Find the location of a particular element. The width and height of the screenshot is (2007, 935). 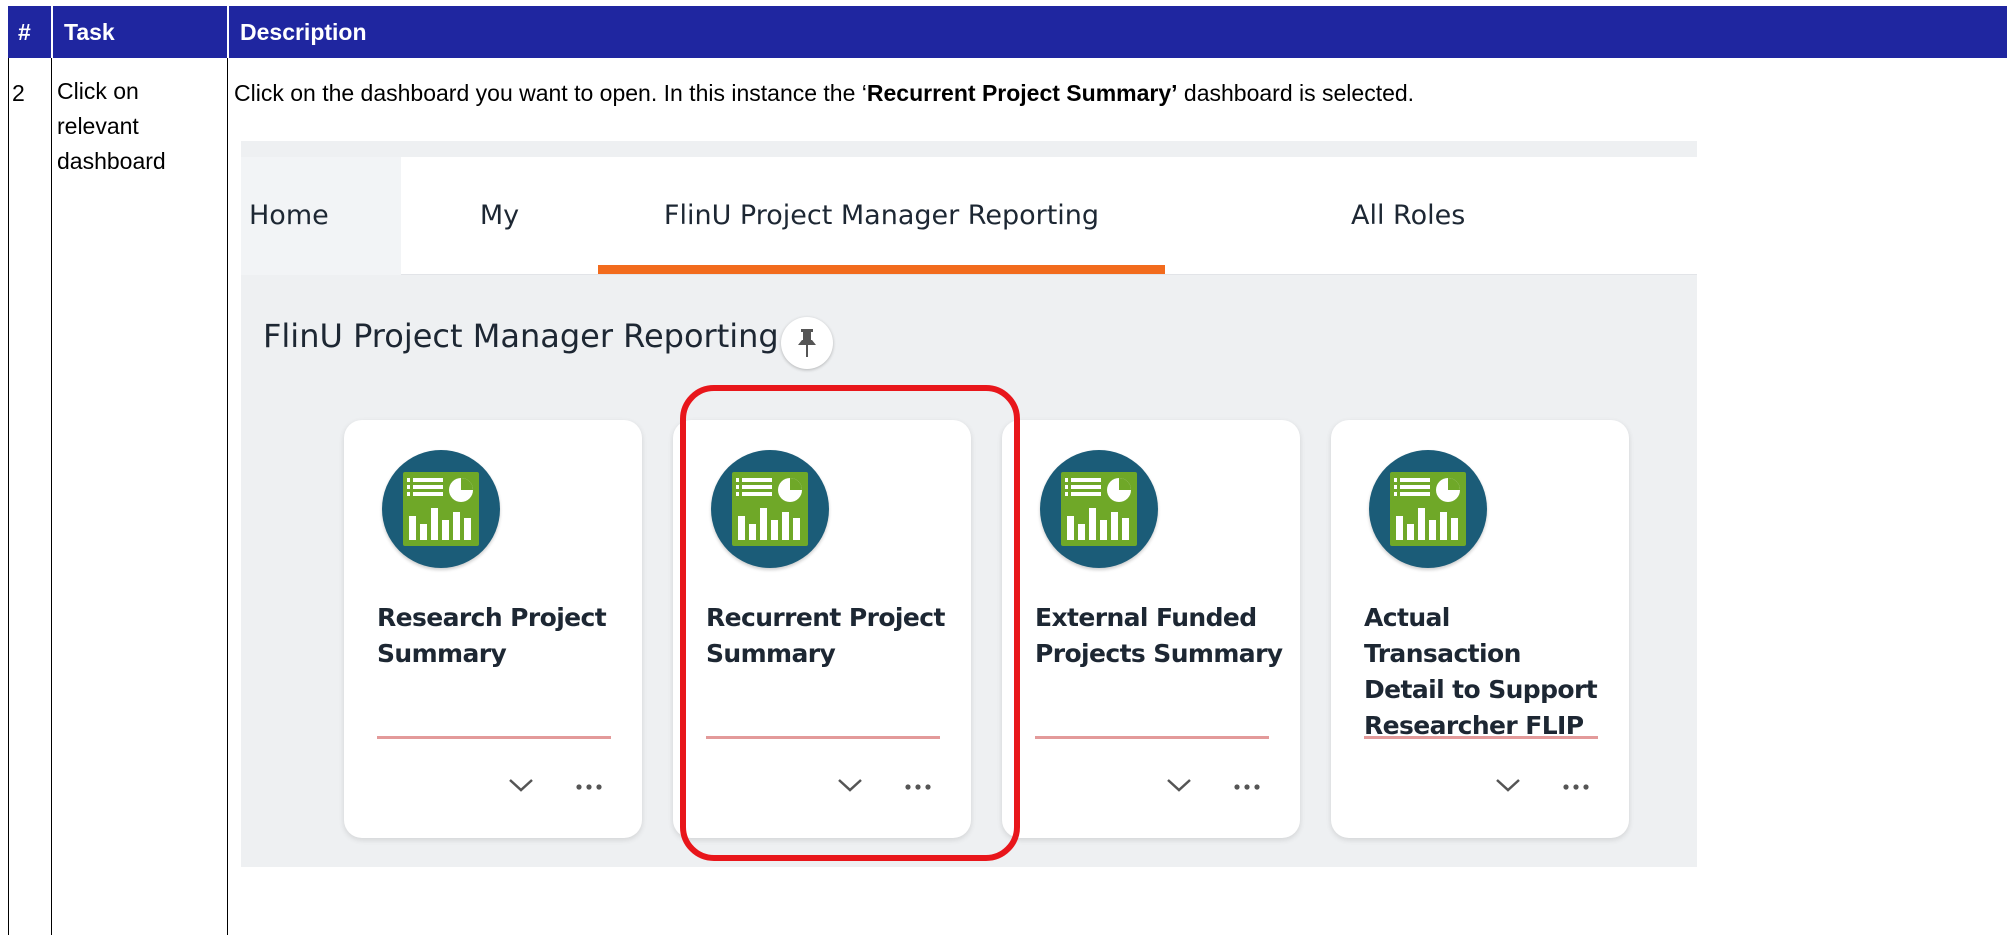

tab-home: Home is located at coordinates (321, 216).